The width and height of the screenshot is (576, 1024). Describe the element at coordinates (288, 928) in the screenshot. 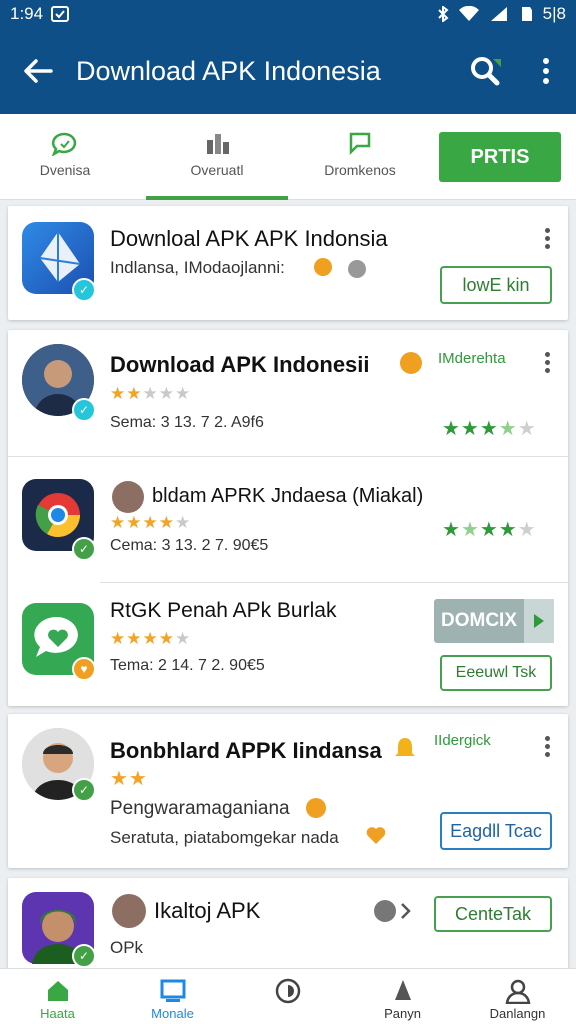

I see `app-card: ✓ Ikaltoj APK OPk CenteTak` at that location.